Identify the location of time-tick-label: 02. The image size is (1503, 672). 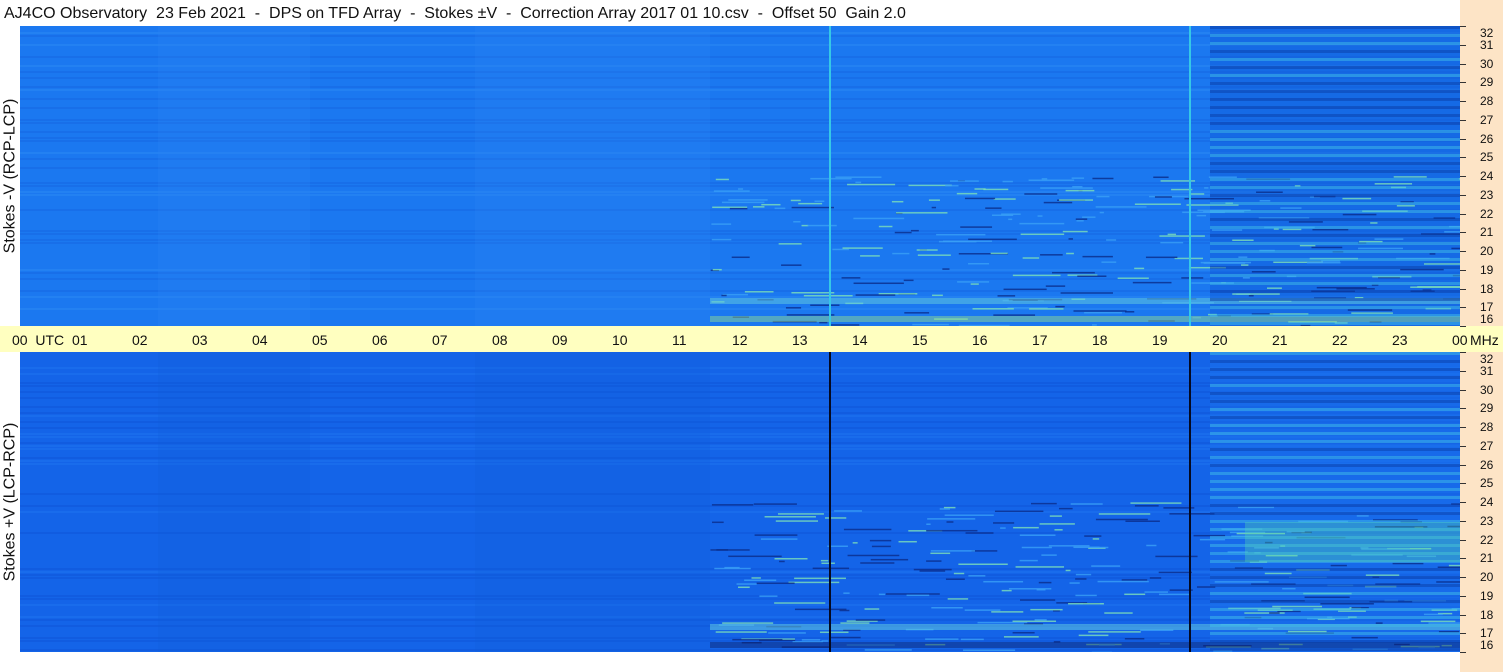
(140, 340).